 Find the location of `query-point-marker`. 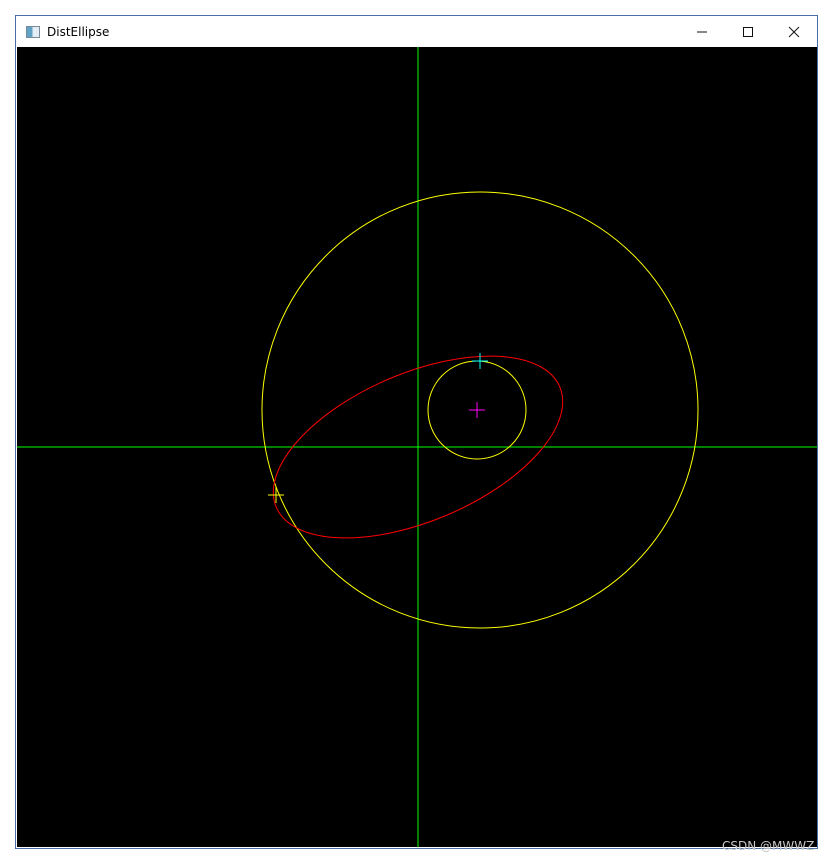

query-point-marker is located at coordinates (477, 410).